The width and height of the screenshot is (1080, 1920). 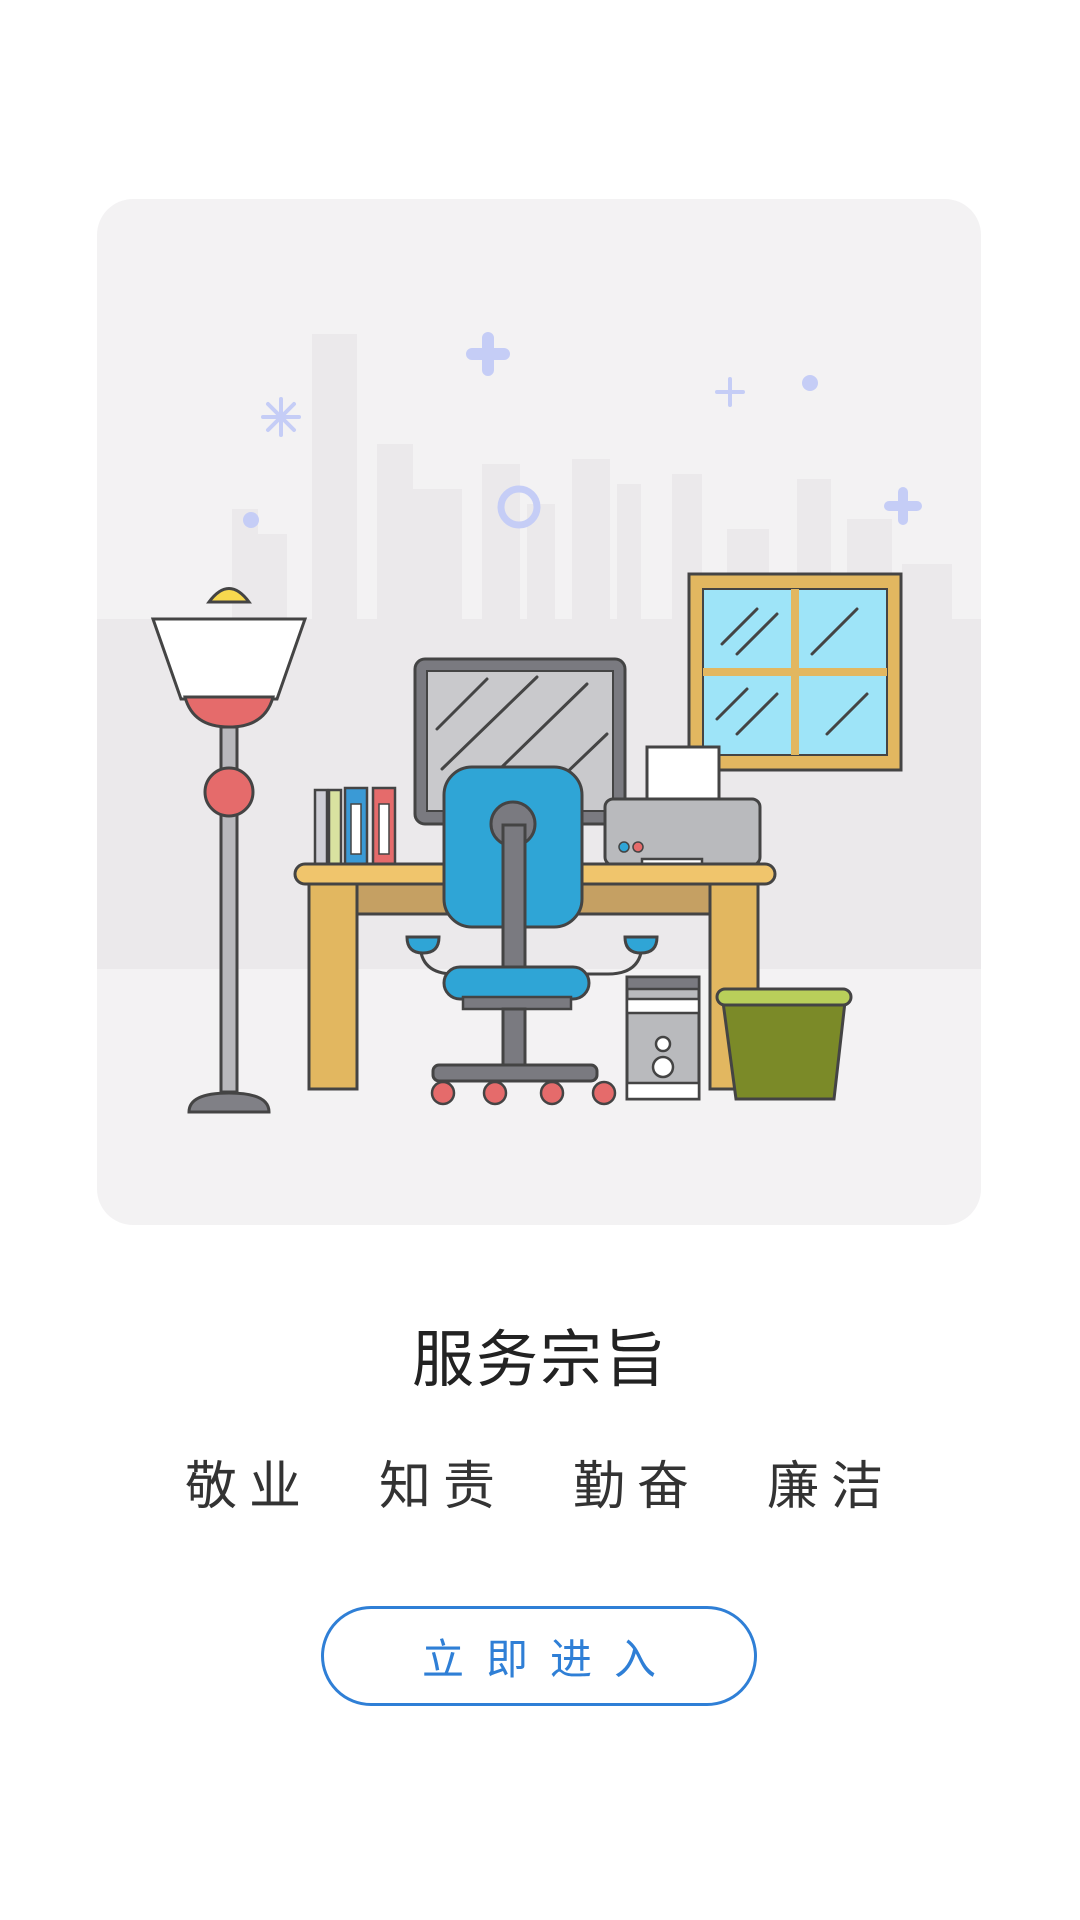 What do you see at coordinates (795, 672) in the screenshot?
I see `window-icon` at bounding box center [795, 672].